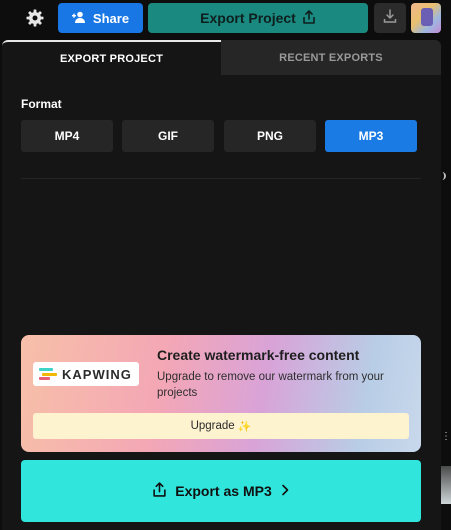 Image resolution: width=451 pixels, height=530 pixels. What do you see at coordinates (48, 374) in the screenshot?
I see `kapwing-logo-icon` at bounding box center [48, 374].